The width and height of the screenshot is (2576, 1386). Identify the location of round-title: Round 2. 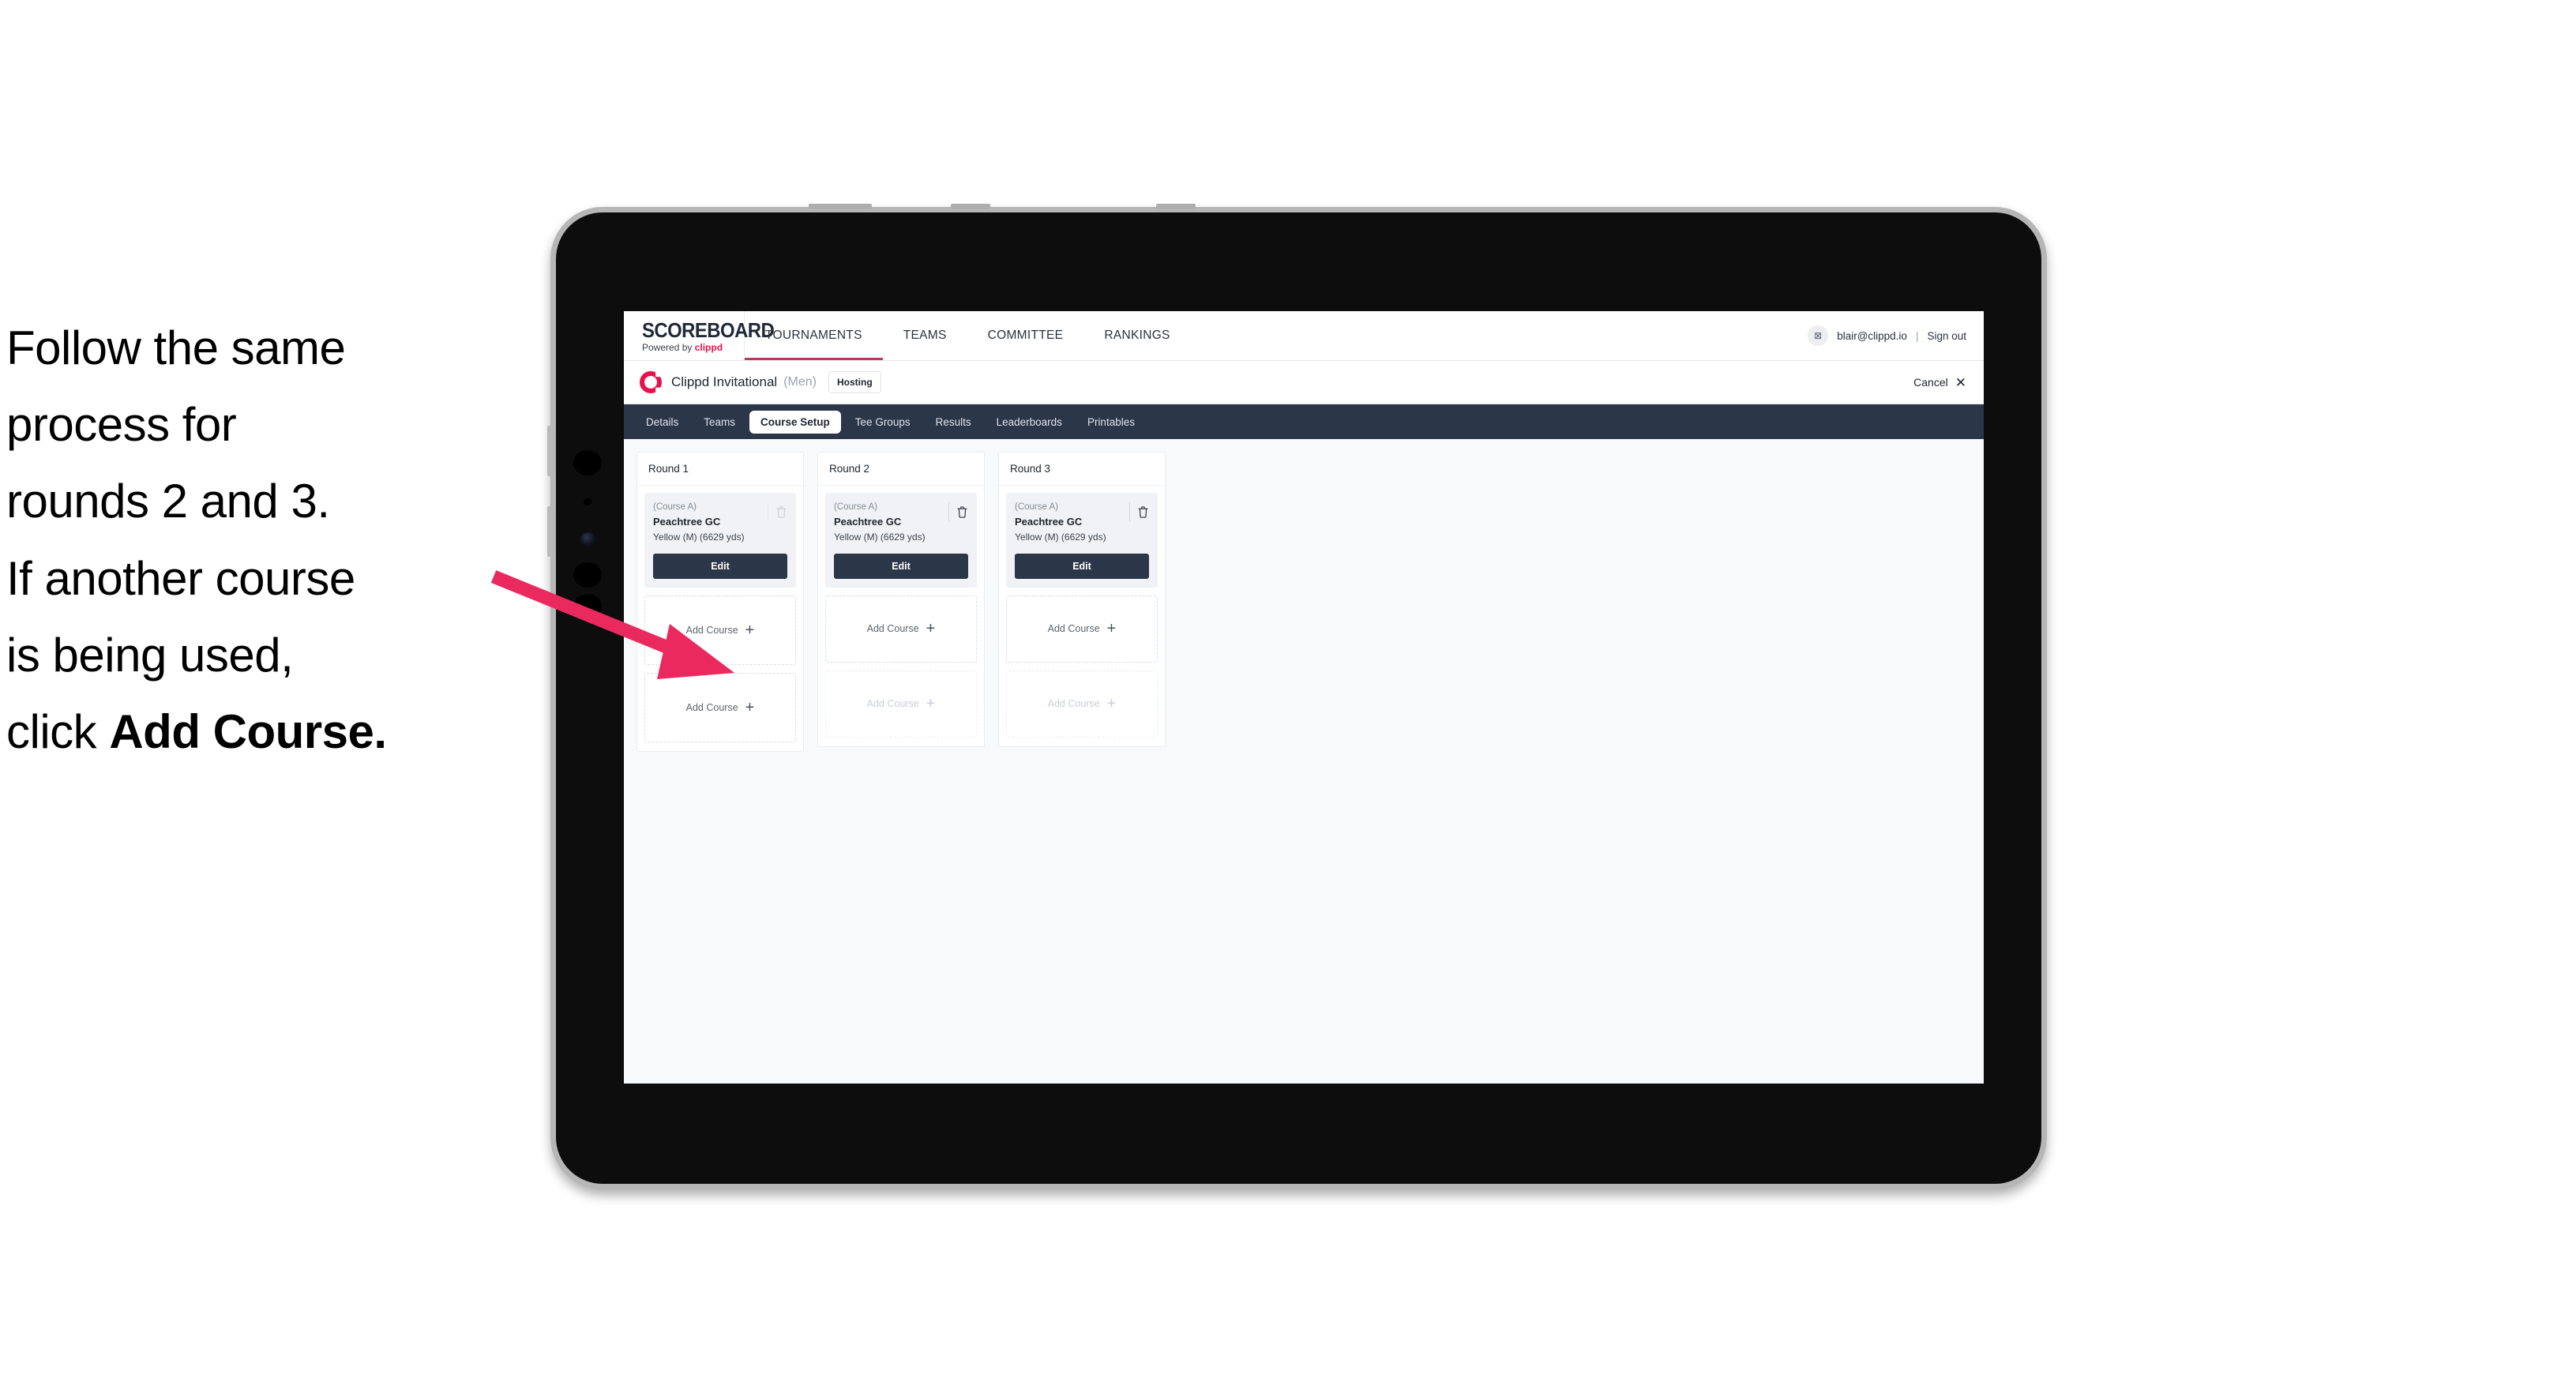
(901, 469).